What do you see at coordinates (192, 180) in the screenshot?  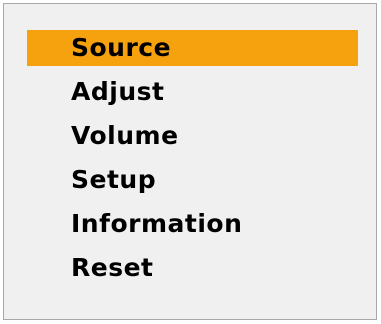 I see `menu-item-setup: Setup` at bounding box center [192, 180].